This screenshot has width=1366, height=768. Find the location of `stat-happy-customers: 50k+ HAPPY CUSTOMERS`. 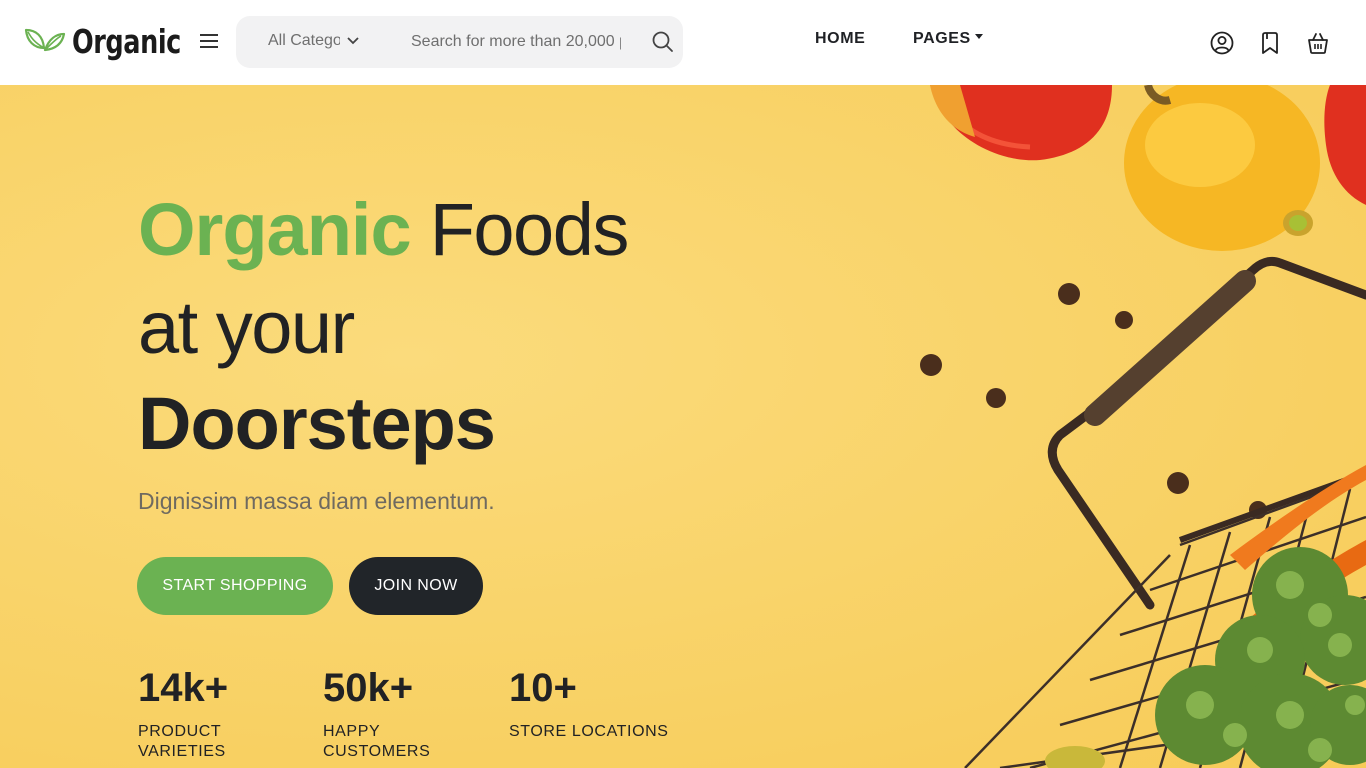

stat-happy-customers: 50k+ HAPPY CUSTOMERS is located at coordinates (376, 715).